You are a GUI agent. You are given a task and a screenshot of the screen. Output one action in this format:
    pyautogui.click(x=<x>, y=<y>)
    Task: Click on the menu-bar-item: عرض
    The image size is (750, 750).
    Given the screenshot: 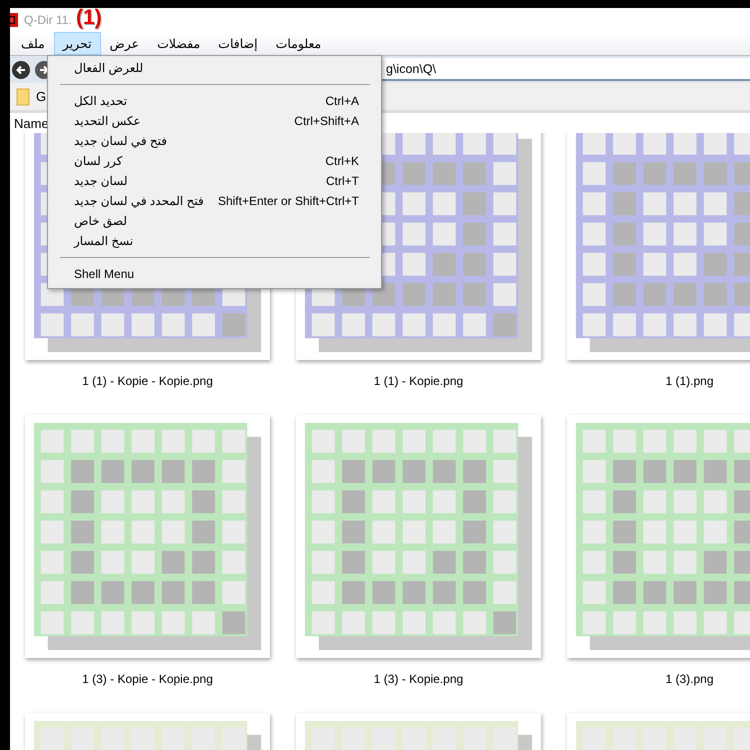 What is the action you would take?
    pyautogui.click(x=124, y=43)
    